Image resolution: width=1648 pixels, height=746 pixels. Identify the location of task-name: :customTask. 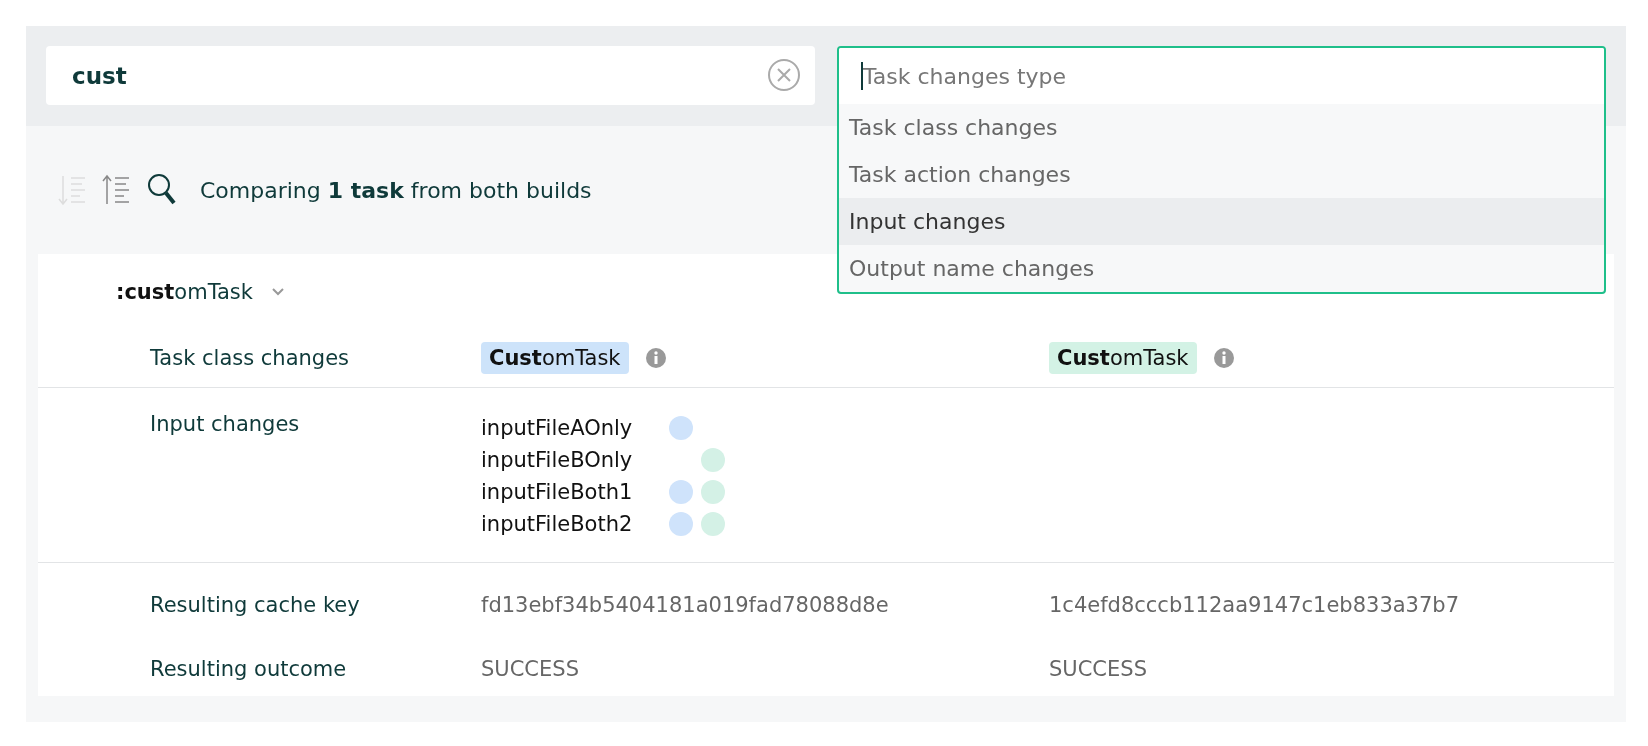
(184, 292).